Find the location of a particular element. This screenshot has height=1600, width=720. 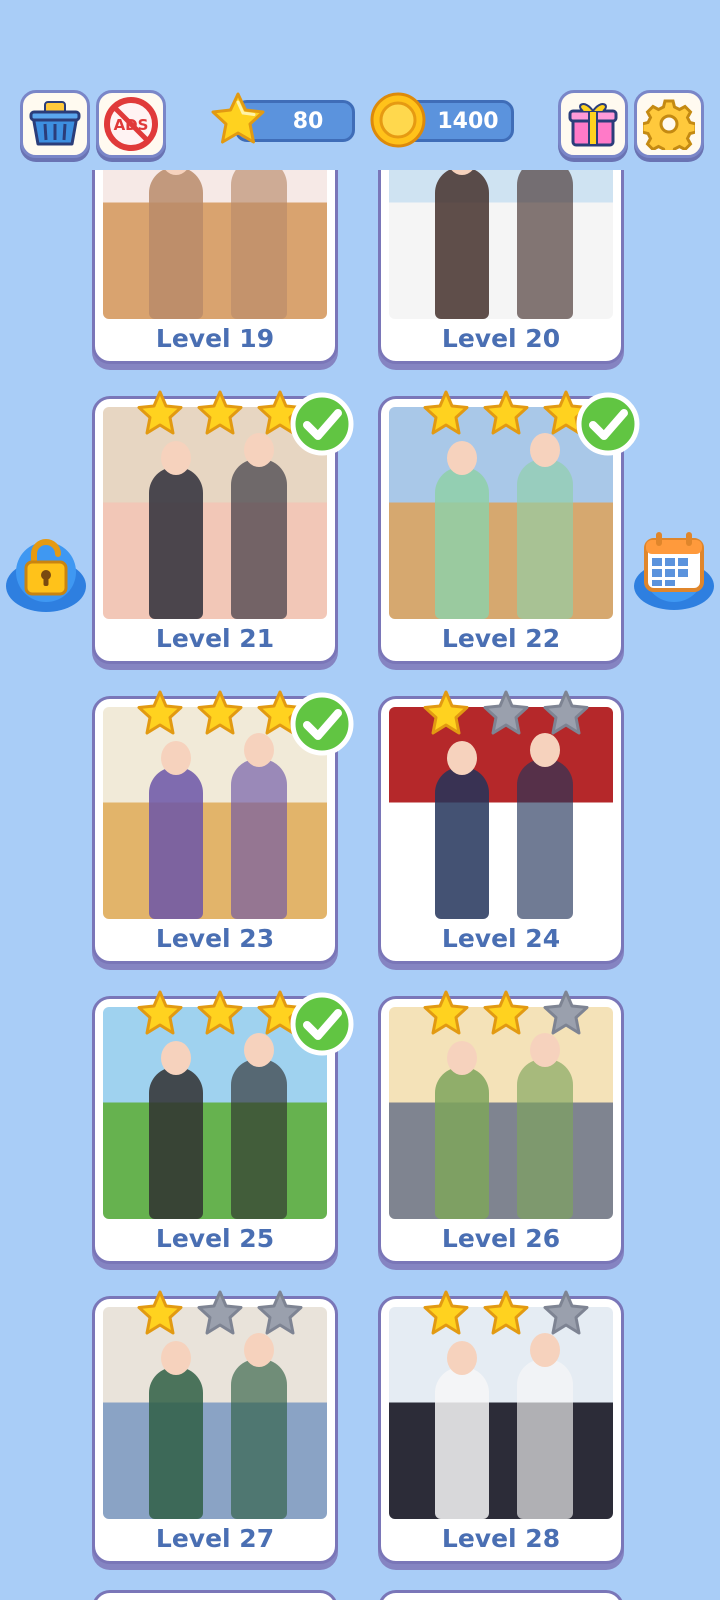

level-card: Level 27 is located at coordinates (215, 1427).